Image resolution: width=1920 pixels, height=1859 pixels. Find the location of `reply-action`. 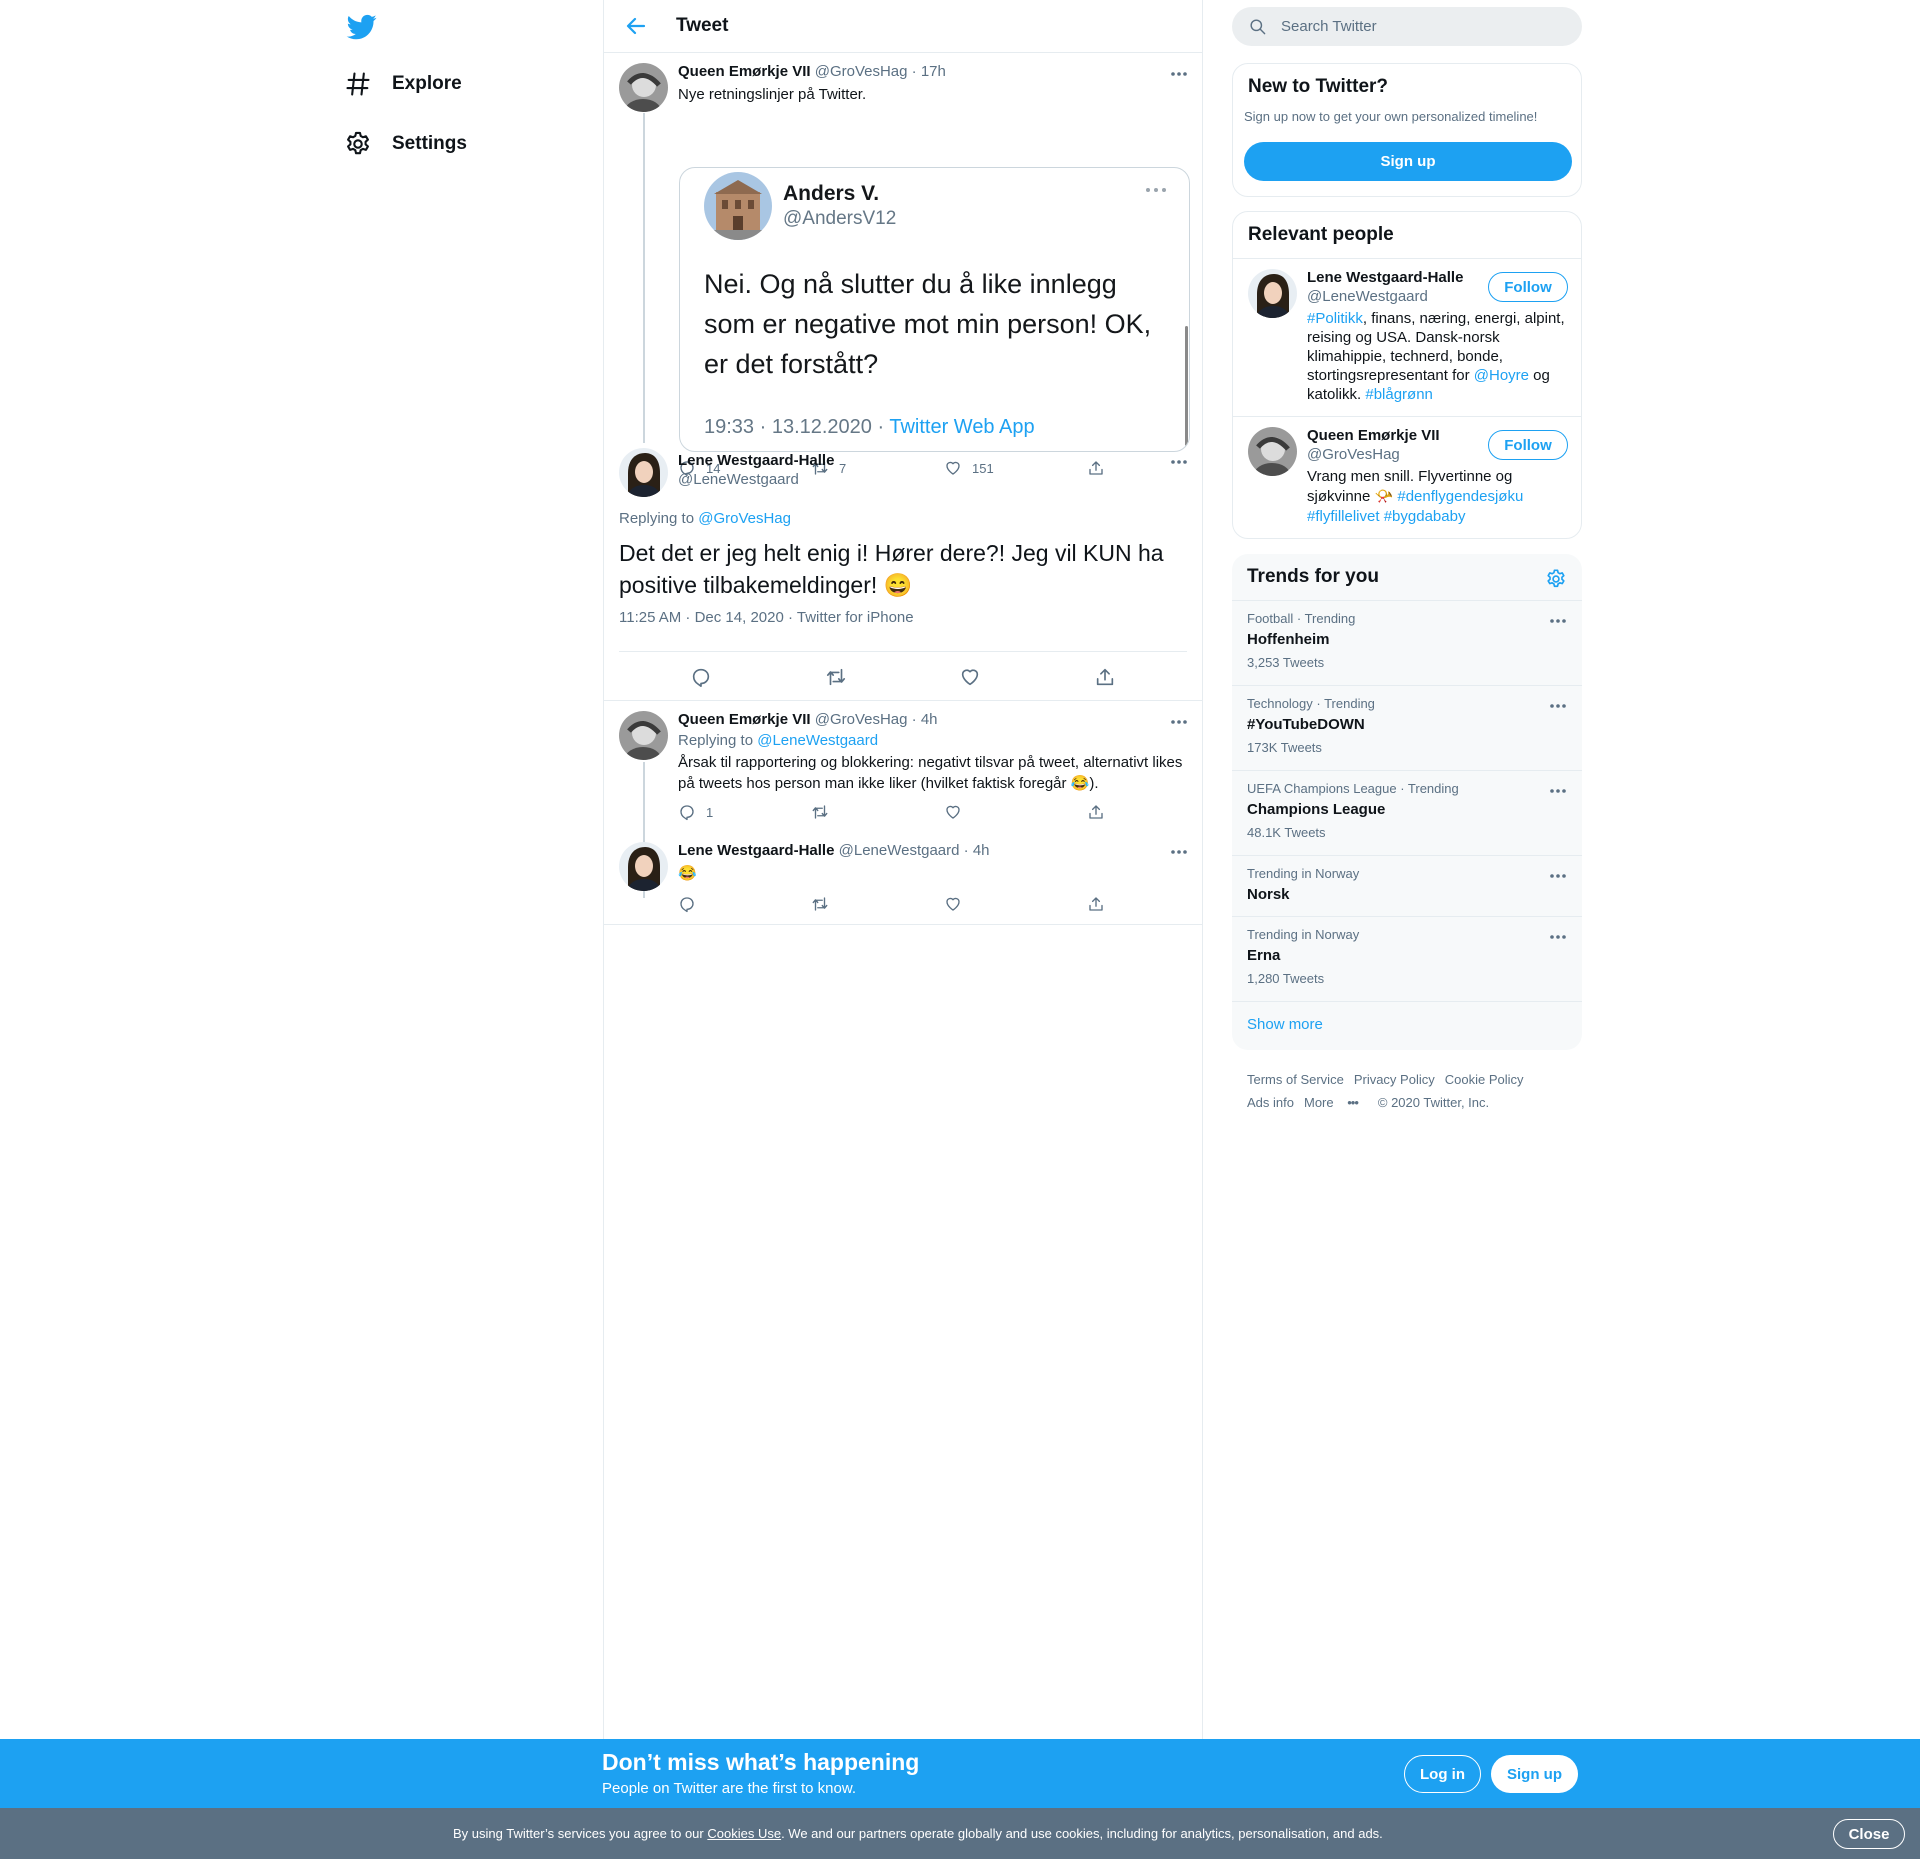

reply-action is located at coordinates (744, 904).